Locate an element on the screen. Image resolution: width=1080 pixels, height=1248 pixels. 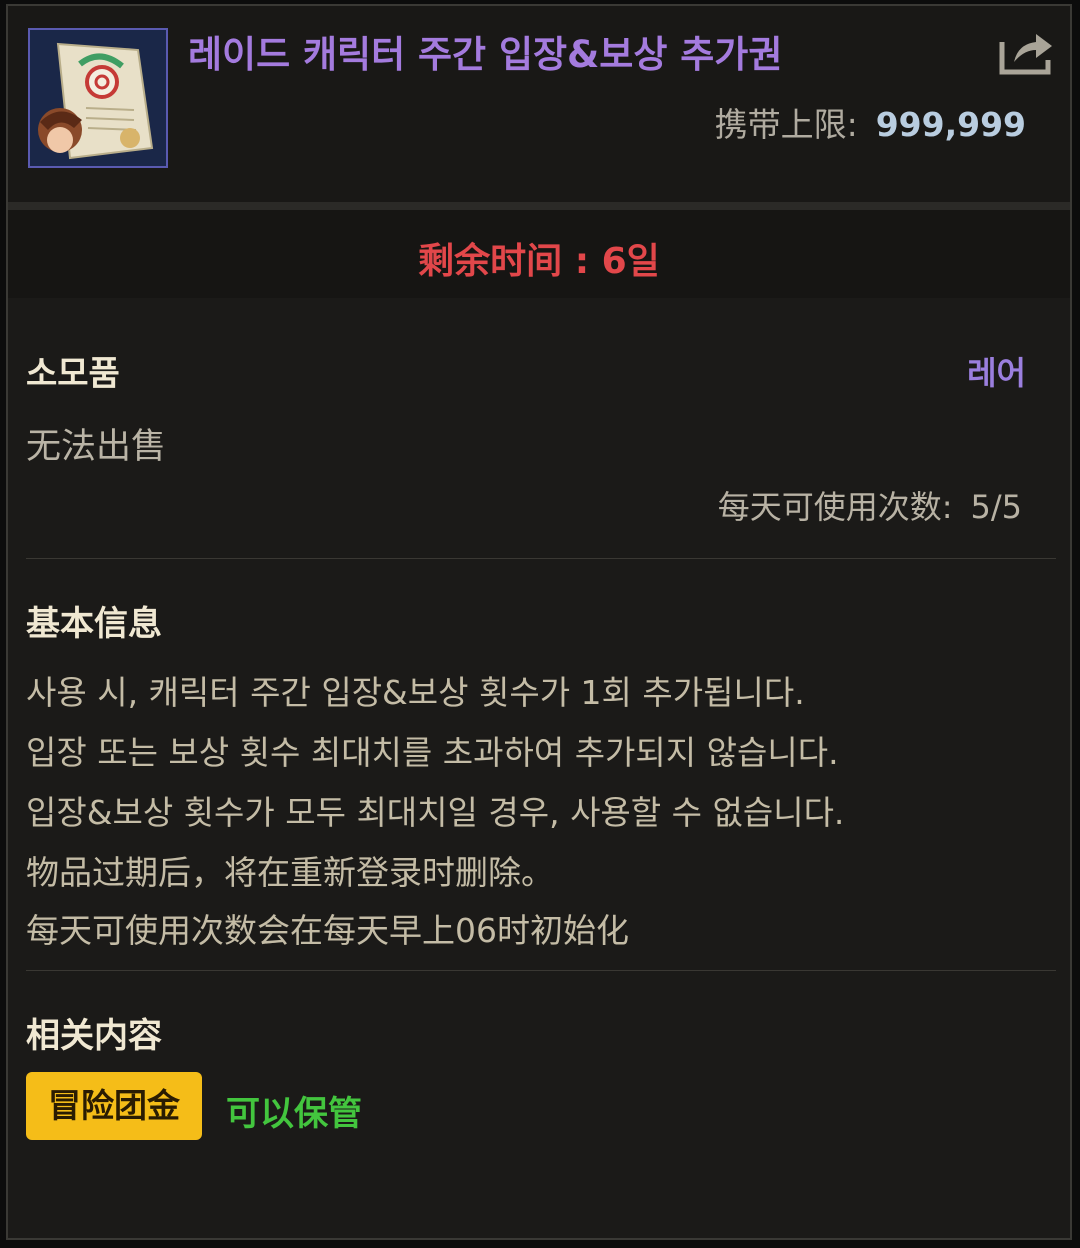
description-line: 사용 시, 캐릭터 주간 입장&보상 횟수가 1회 추가됩니다. is located at coordinates (415, 692).